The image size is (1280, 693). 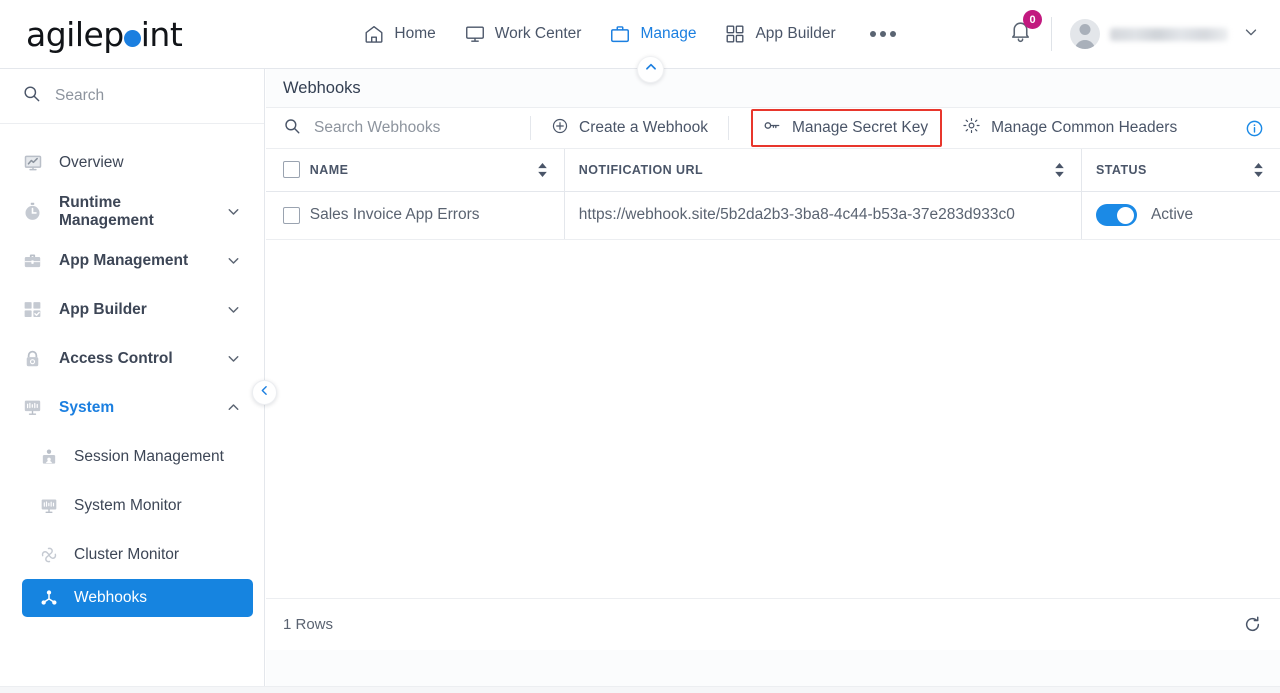 I want to click on refresh-button, so click(x=1252, y=624).